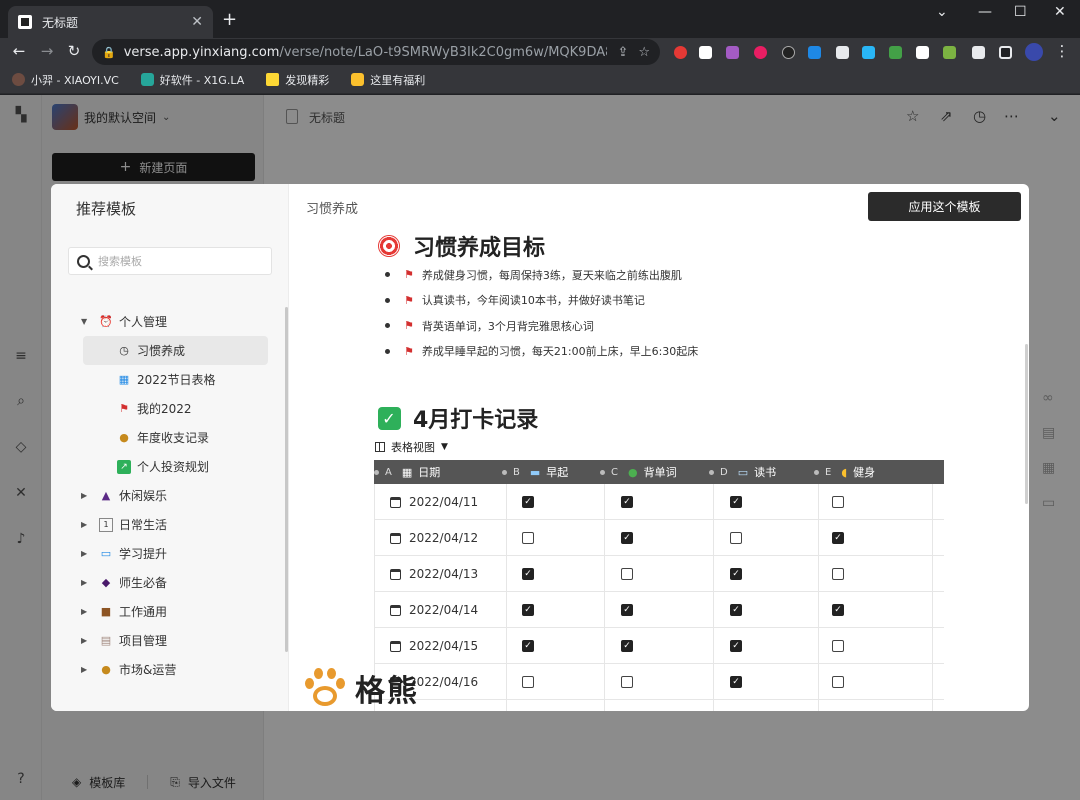 The image size is (1080, 800). What do you see at coordinates (106, 495) in the screenshot?
I see `top-hat-icon: ▲` at bounding box center [106, 495].